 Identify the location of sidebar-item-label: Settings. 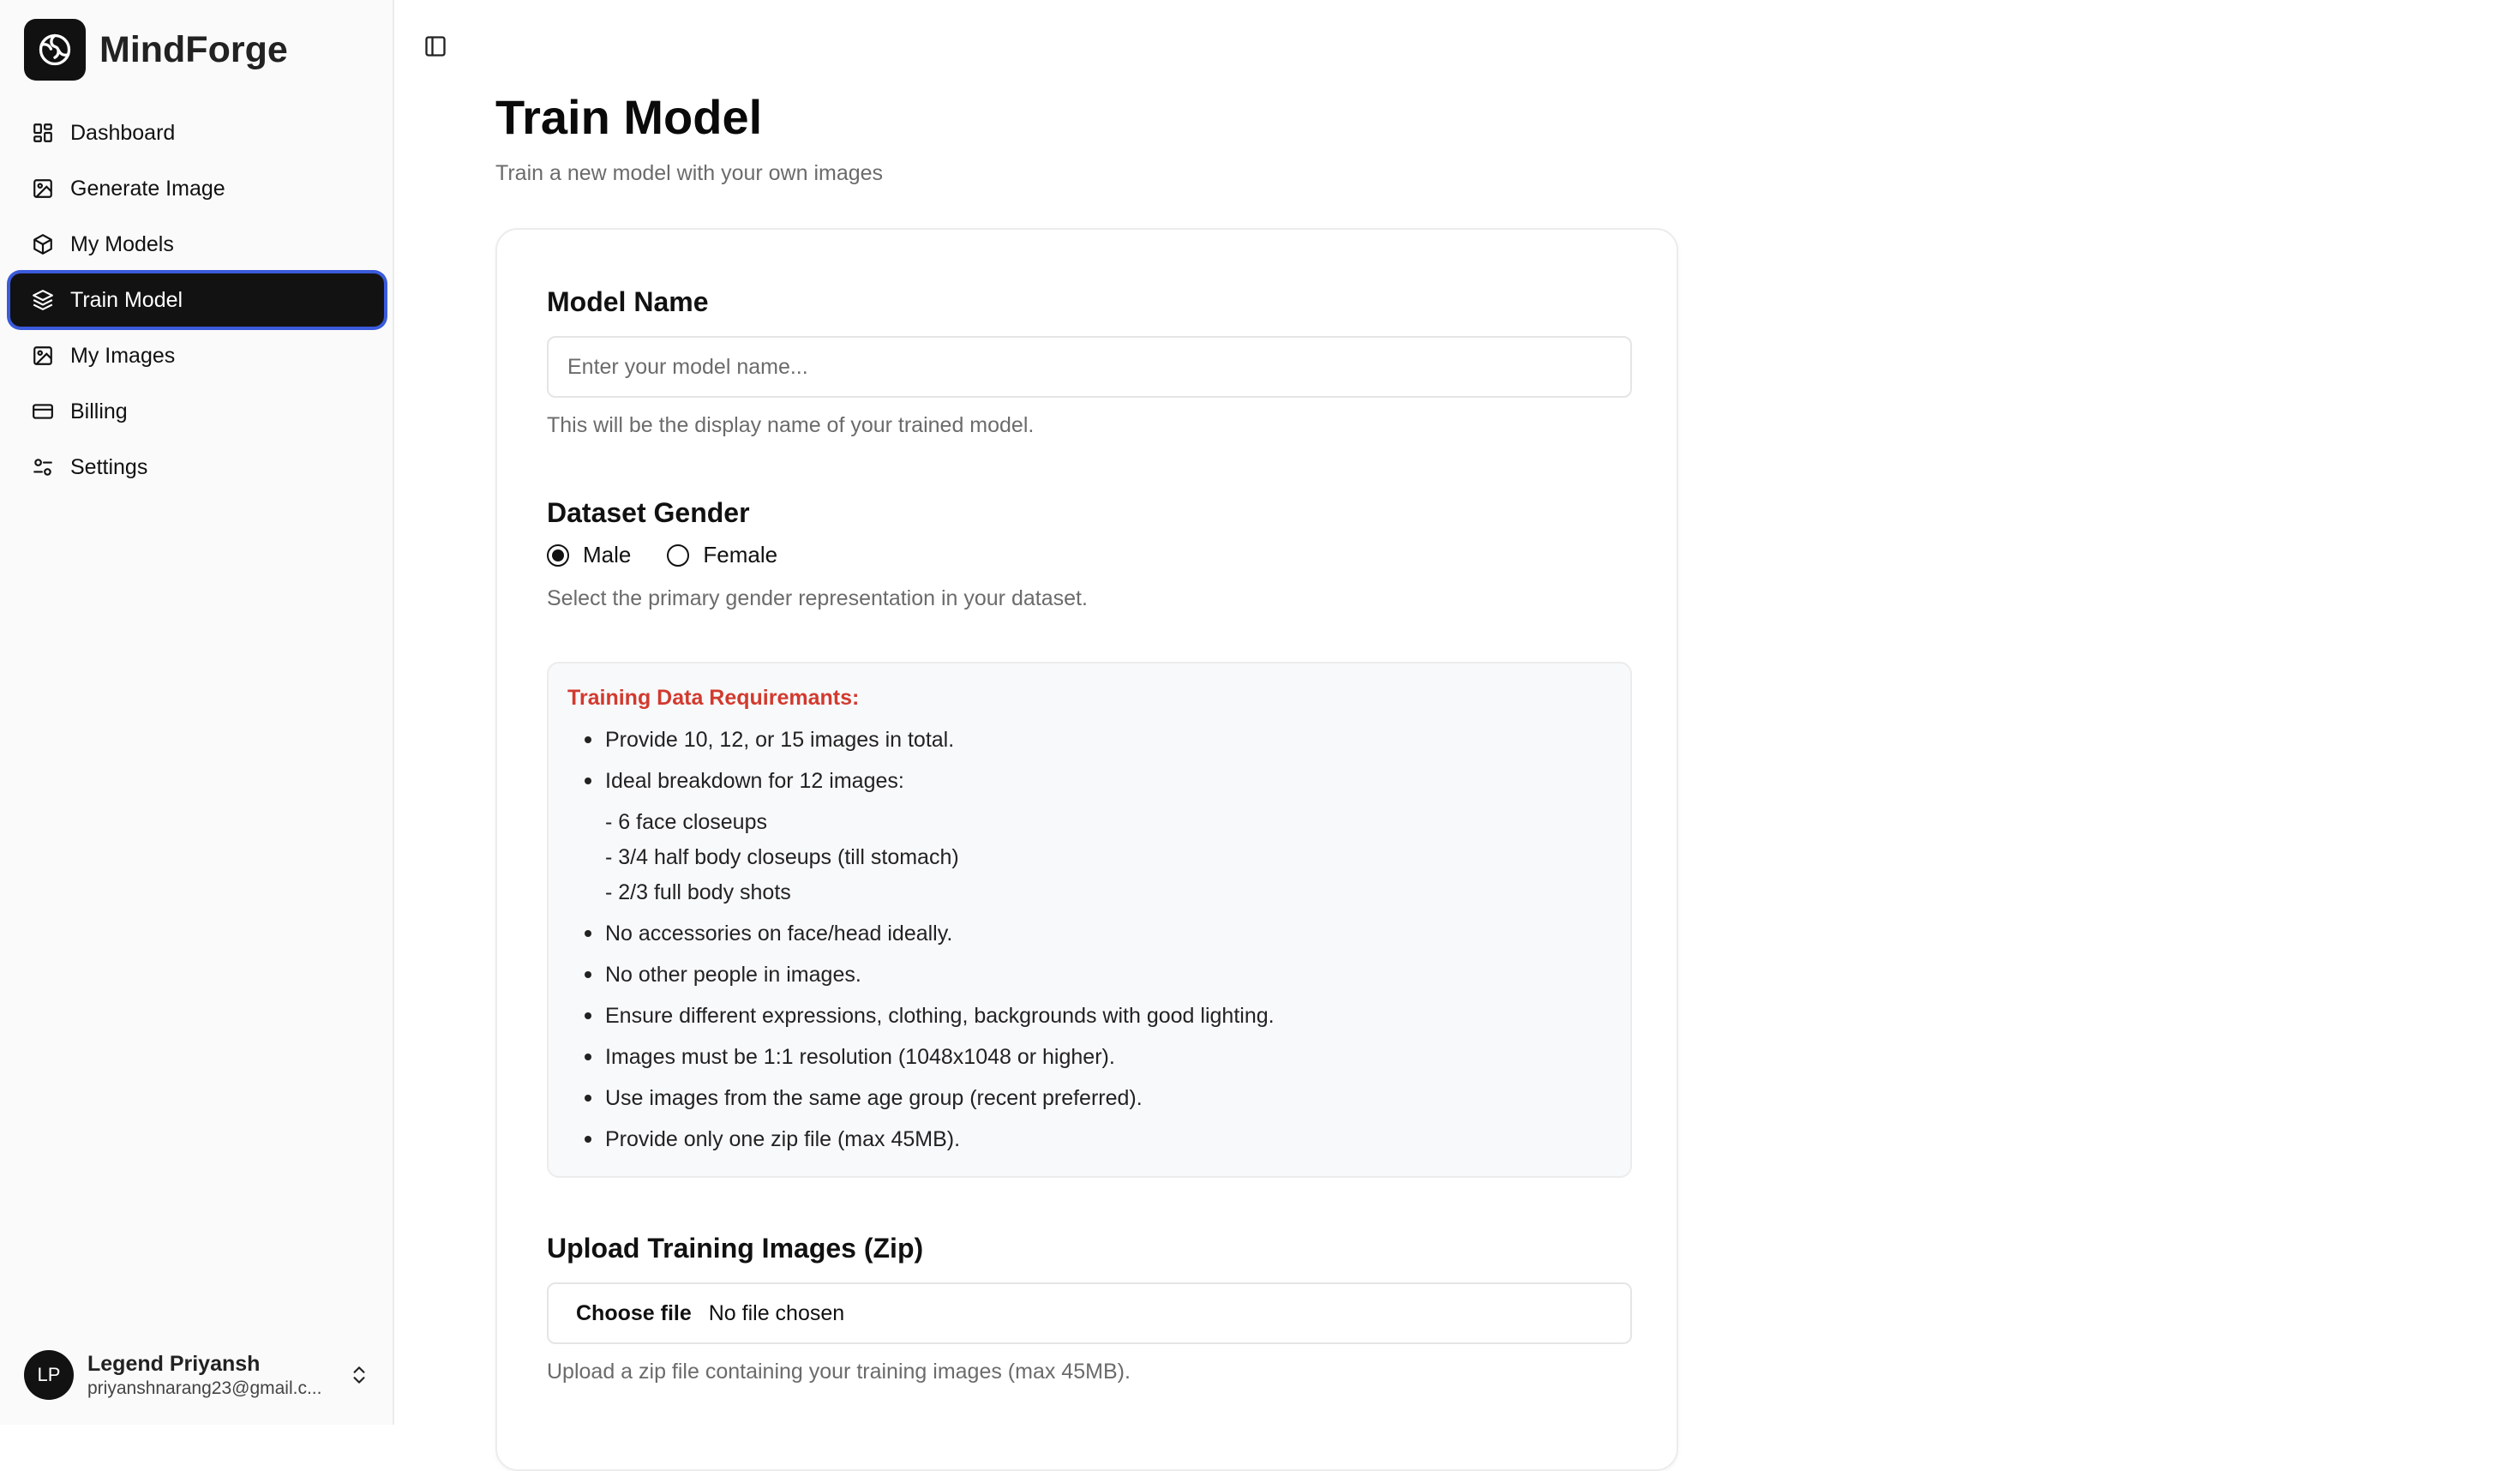
(109, 466).